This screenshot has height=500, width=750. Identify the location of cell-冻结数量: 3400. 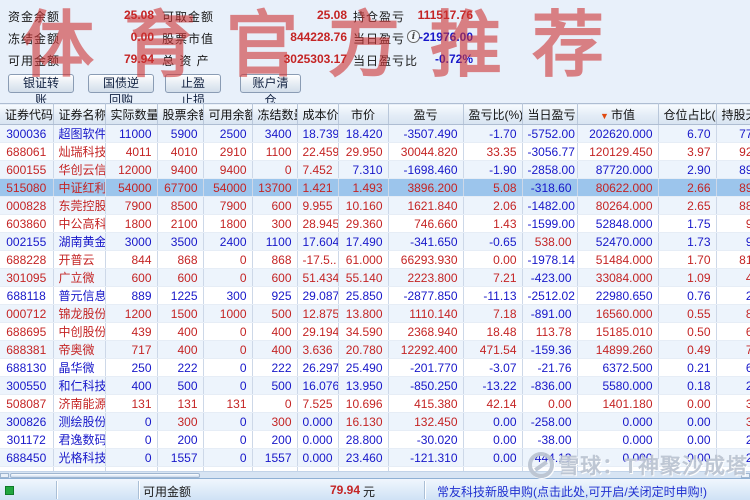
(275, 133).